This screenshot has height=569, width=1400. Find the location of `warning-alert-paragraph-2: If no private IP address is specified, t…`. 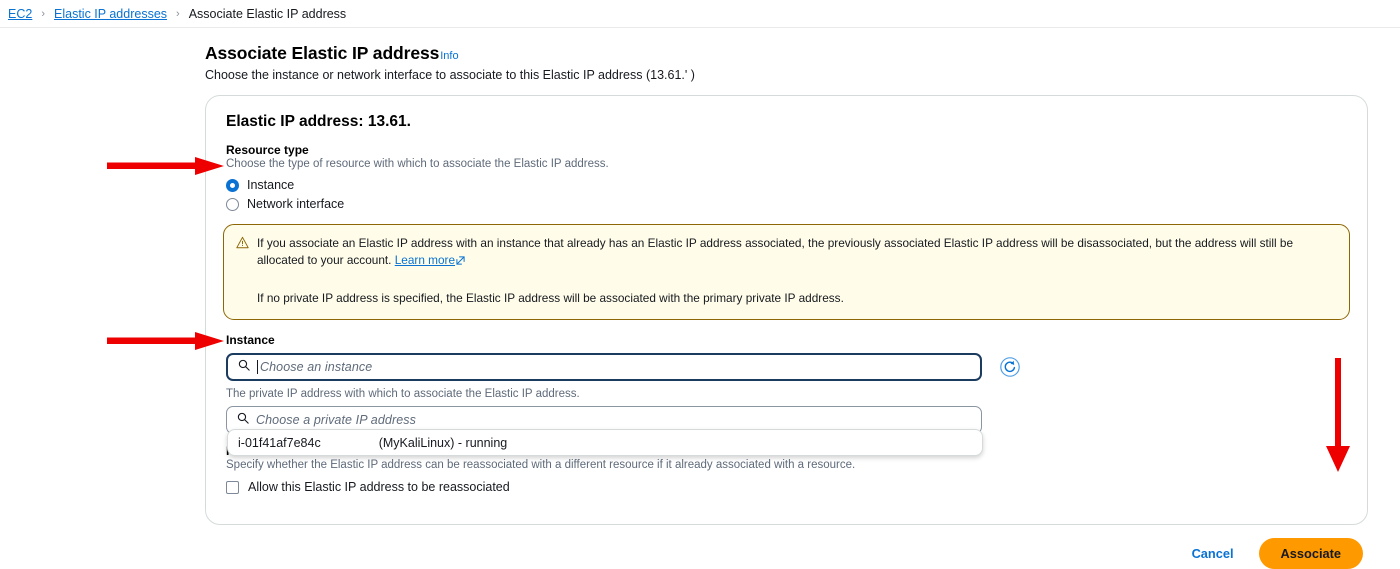

warning-alert-paragraph-2: If no private IP address is specified, t… is located at coordinates (550, 298).